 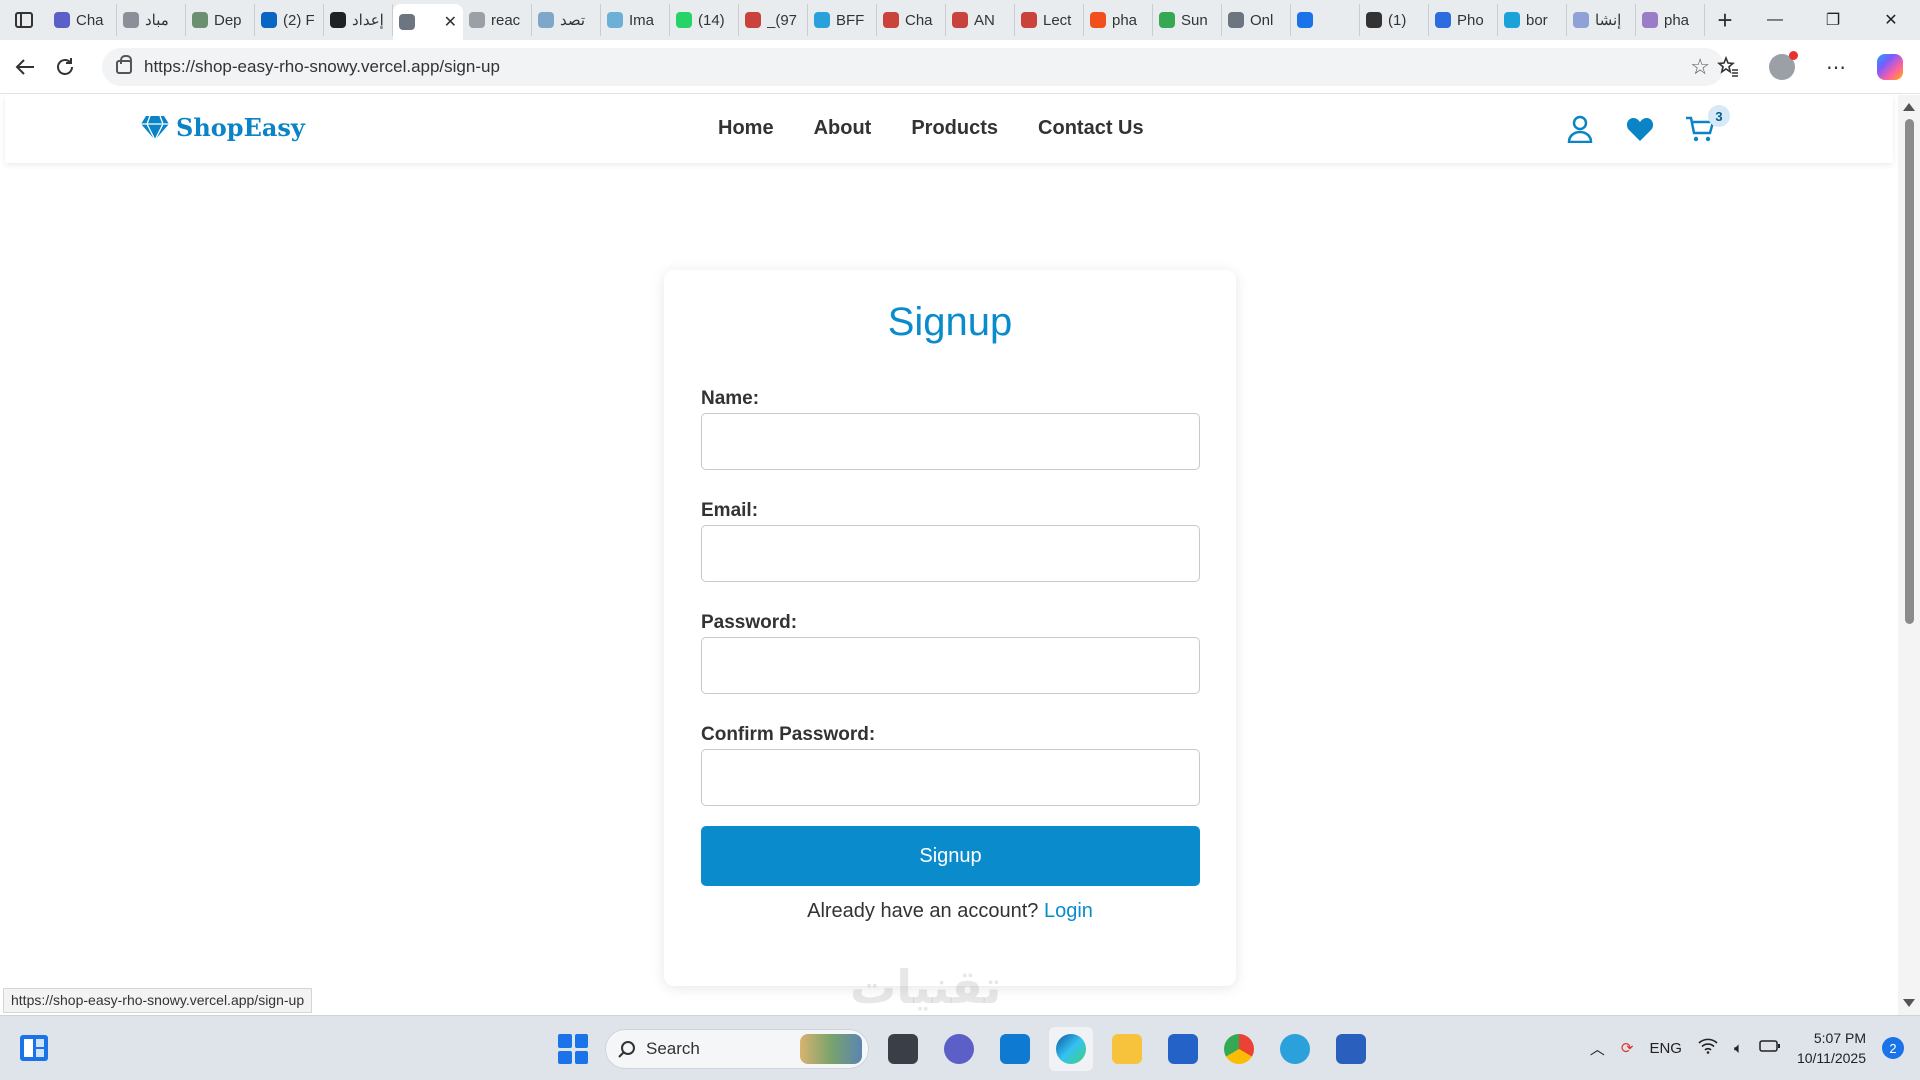 What do you see at coordinates (1833, 20) in the screenshot?
I see `restore-button: ❐` at bounding box center [1833, 20].